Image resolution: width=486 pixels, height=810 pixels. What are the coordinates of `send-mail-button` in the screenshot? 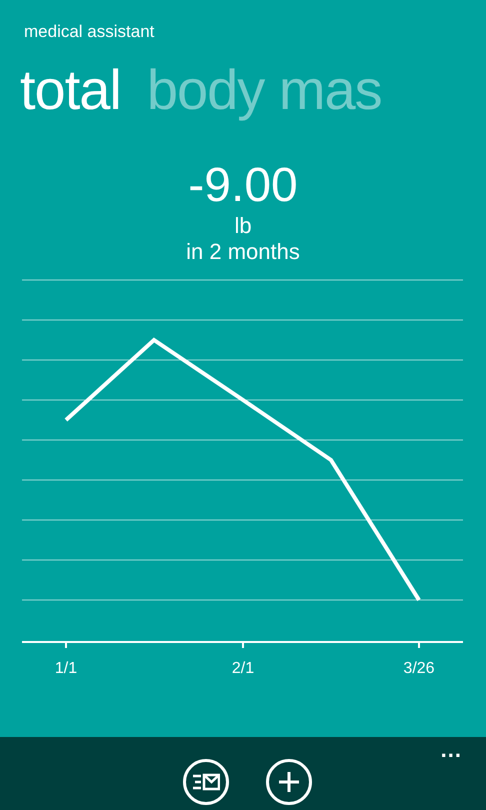 It's located at (205, 782).